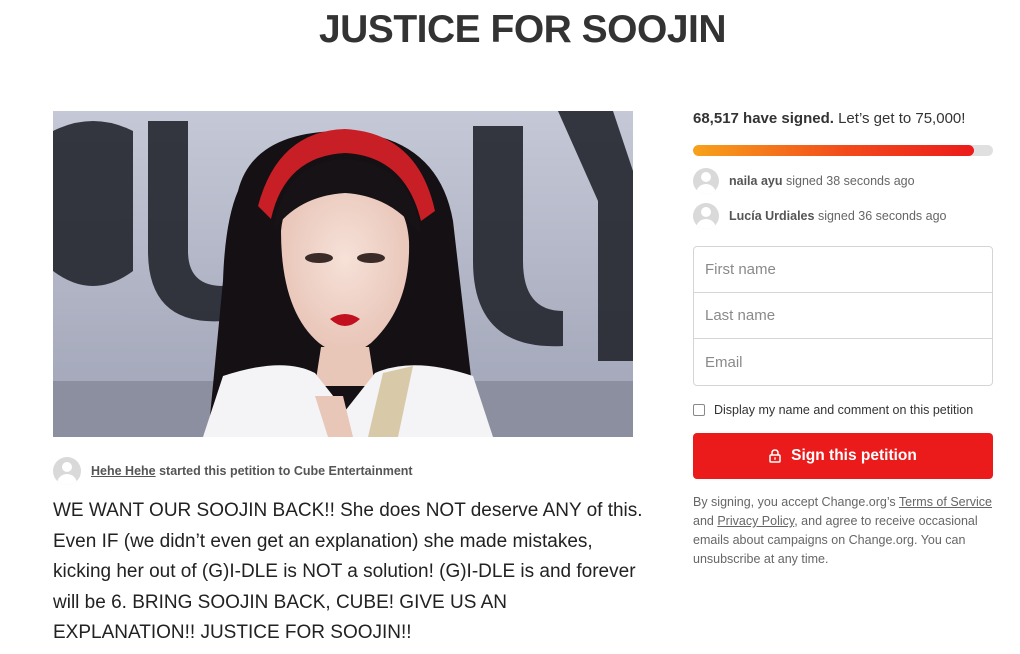 Image resolution: width=1020 pixels, height=654 pixels. I want to click on recent-signer: naila ayu signed 38 seconds ago, so click(843, 181).